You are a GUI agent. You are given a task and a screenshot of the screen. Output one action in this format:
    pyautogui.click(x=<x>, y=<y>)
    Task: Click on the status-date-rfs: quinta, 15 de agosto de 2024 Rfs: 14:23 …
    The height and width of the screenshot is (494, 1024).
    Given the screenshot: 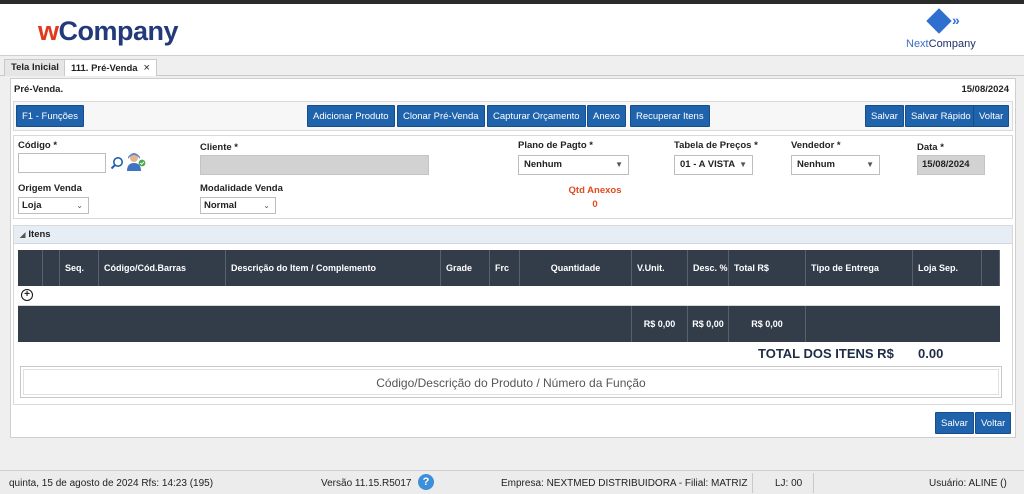 What is the action you would take?
    pyautogui.click(x=111, y=483)
    